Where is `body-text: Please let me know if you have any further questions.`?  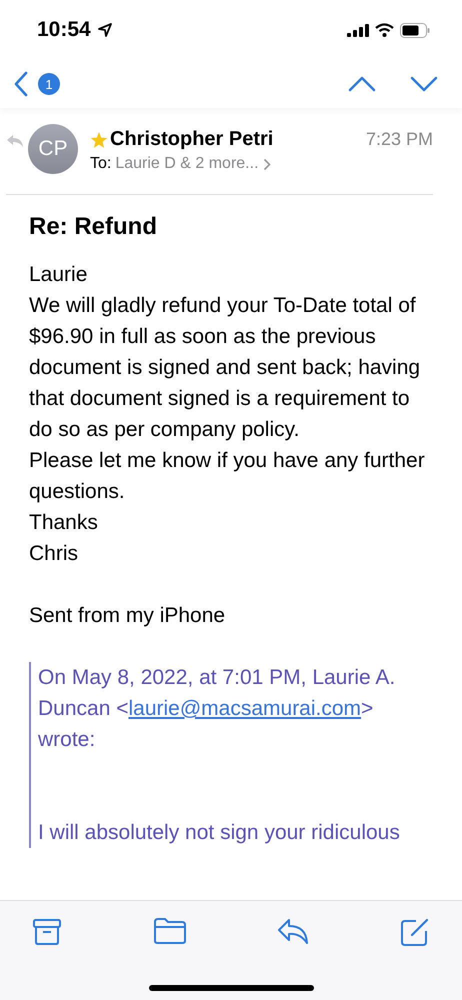
body-text: Please let me know if you have any further questions. is located at coordinates (227, 476).